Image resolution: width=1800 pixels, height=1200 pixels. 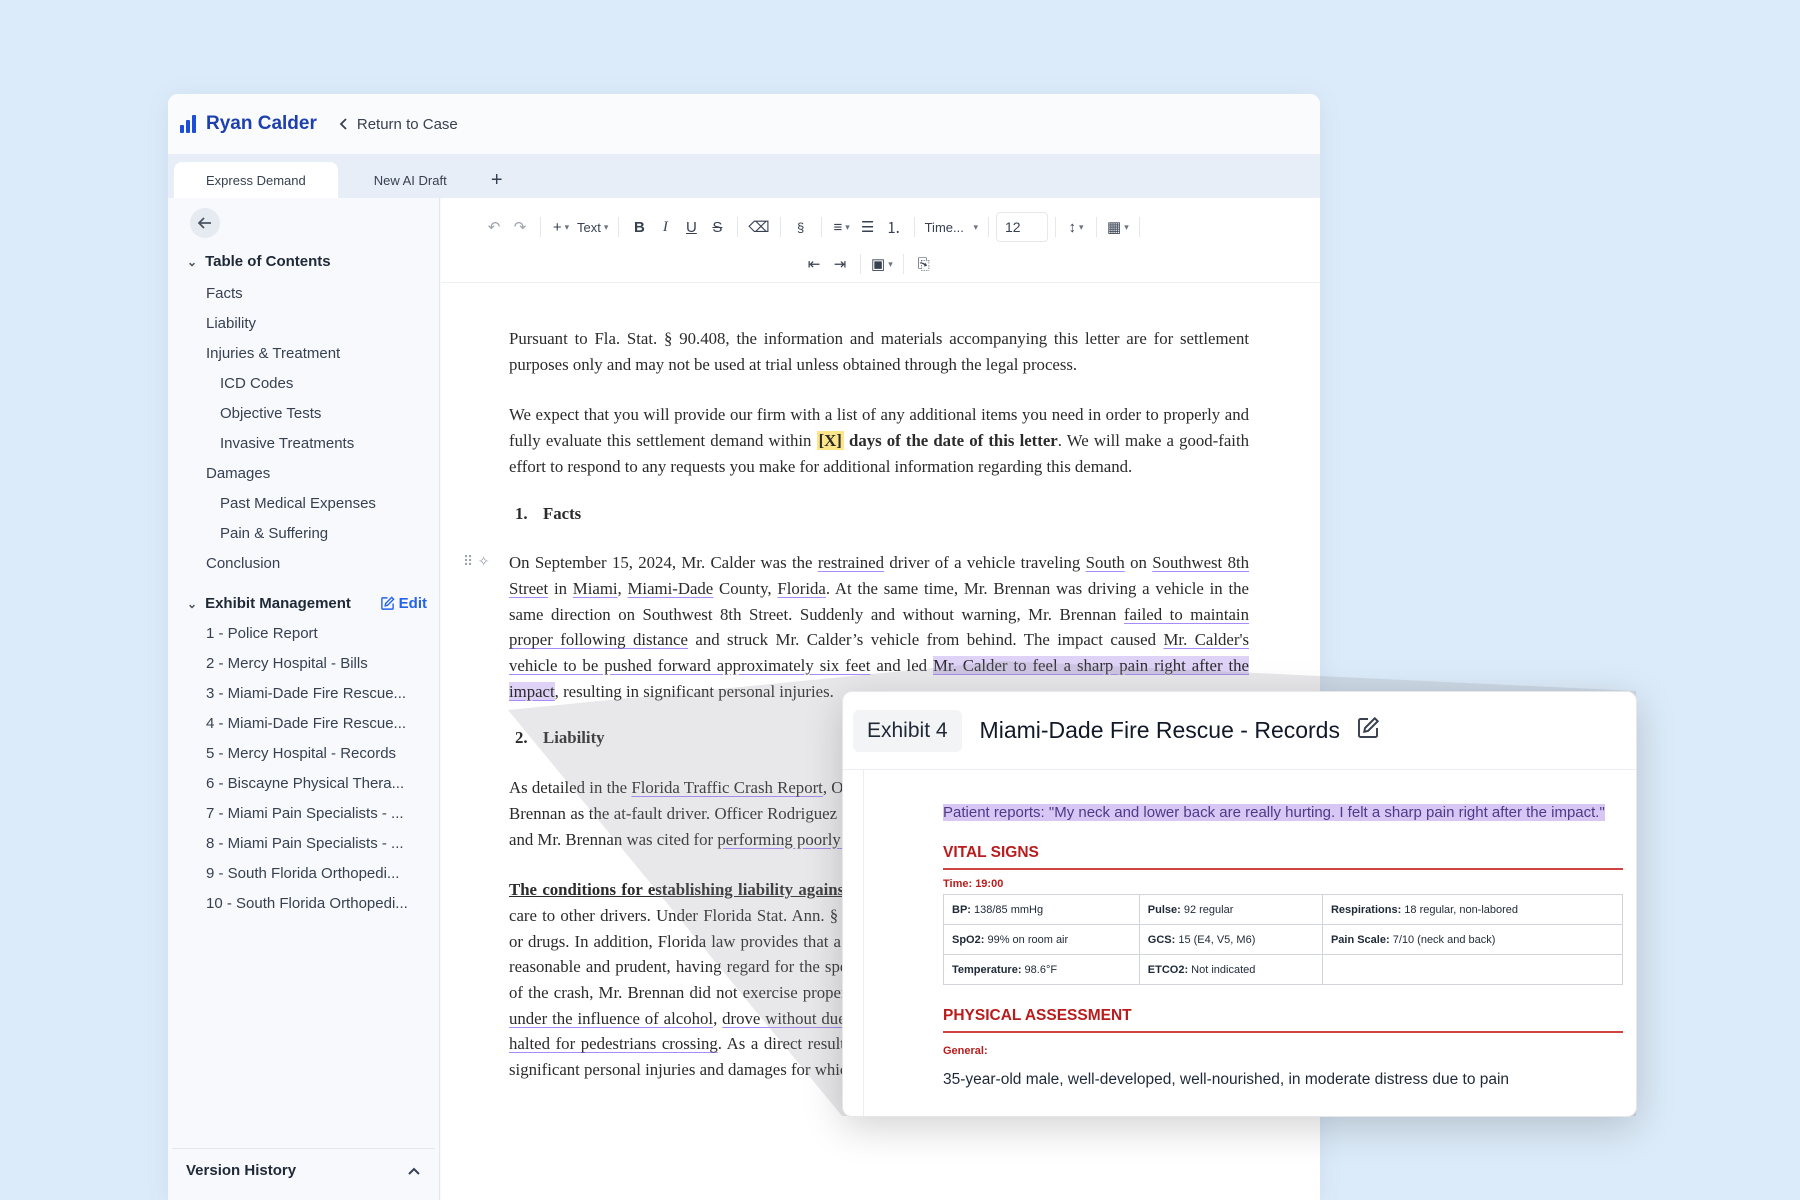 What do you see at coordinates (304, 383) in the screenshot?
I see `toc-item-icd-codes: ICD Codes` at bounding box center [304, 383].